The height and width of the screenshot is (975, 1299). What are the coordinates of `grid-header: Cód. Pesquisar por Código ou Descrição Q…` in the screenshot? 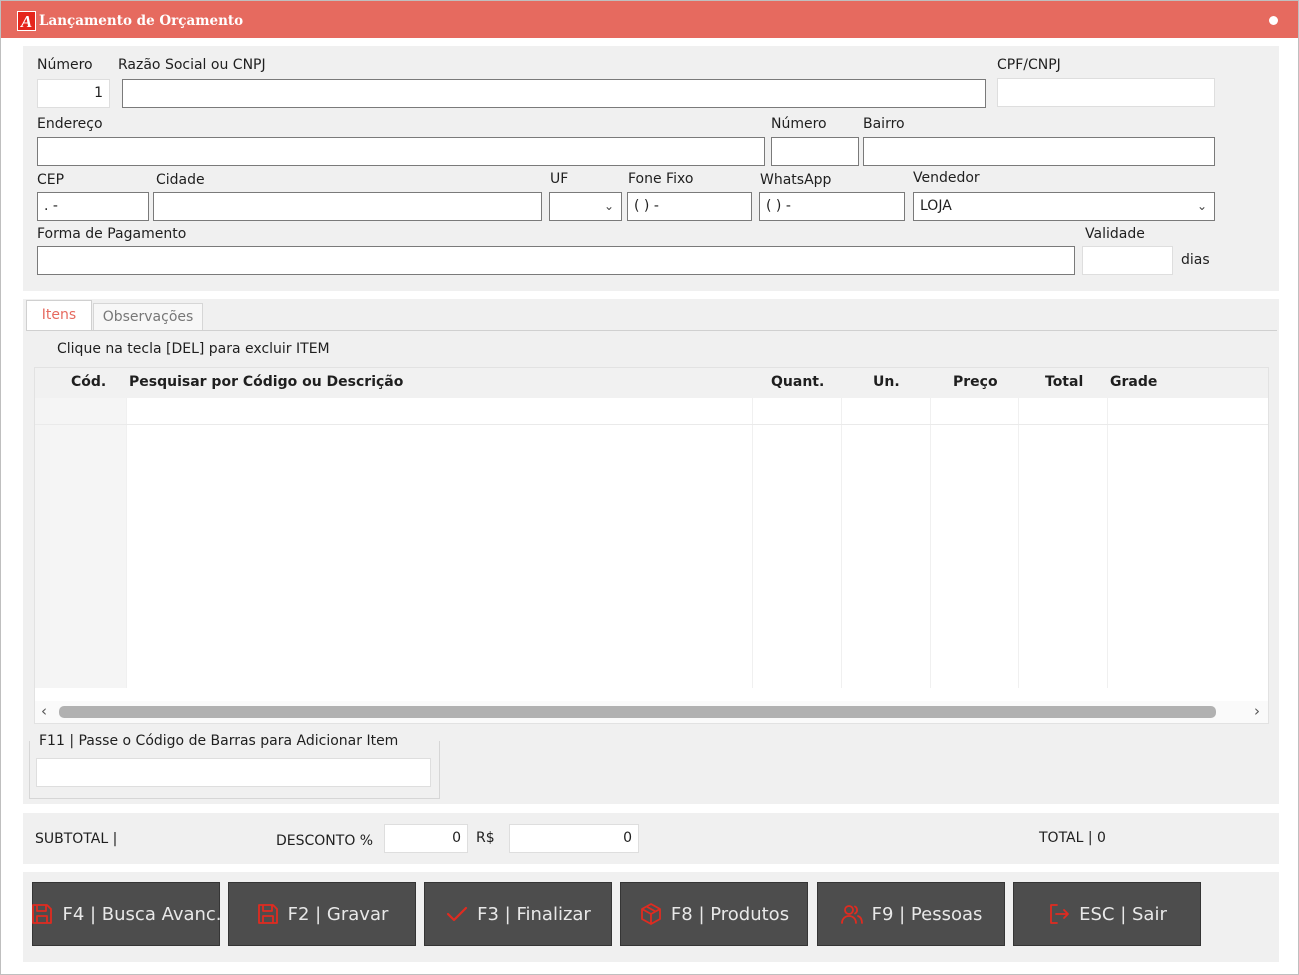 It's located at (651, 383).